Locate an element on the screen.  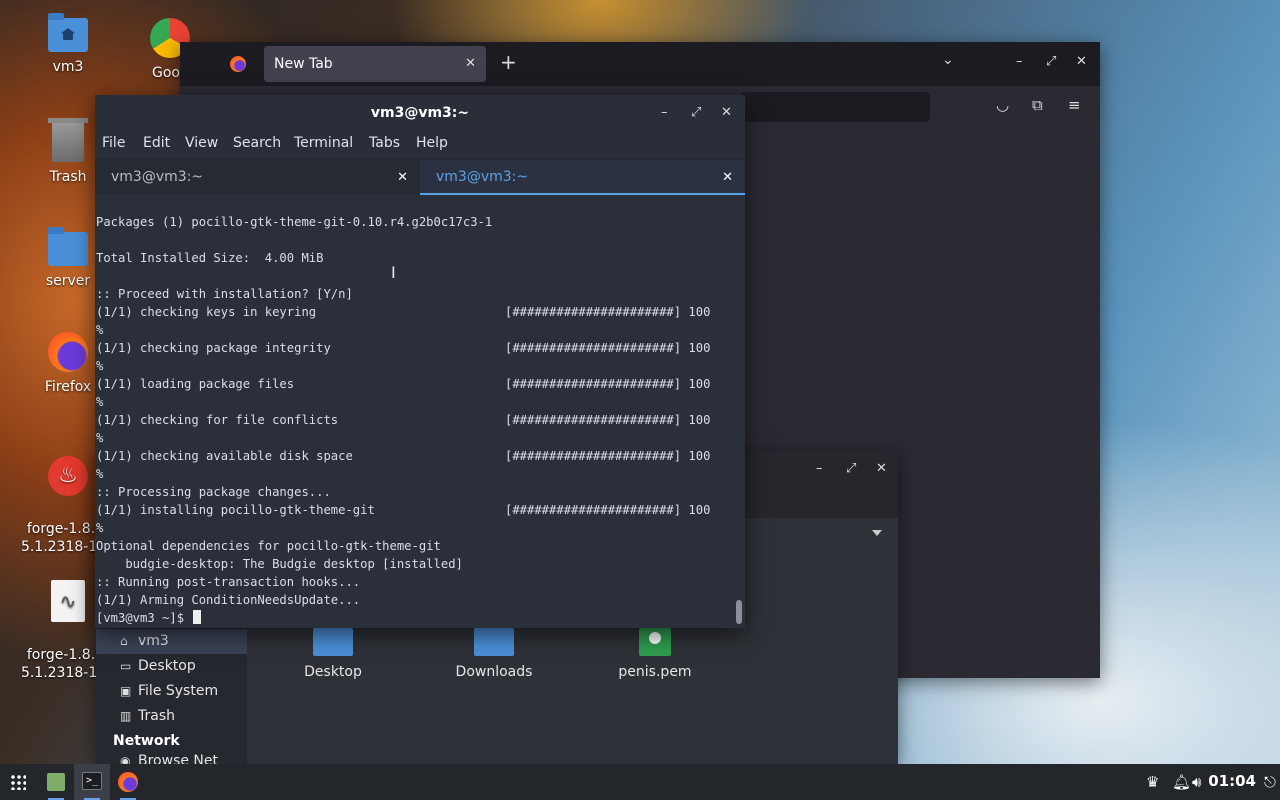
file-item-label: Desktop is located at coordinates (333, 672).